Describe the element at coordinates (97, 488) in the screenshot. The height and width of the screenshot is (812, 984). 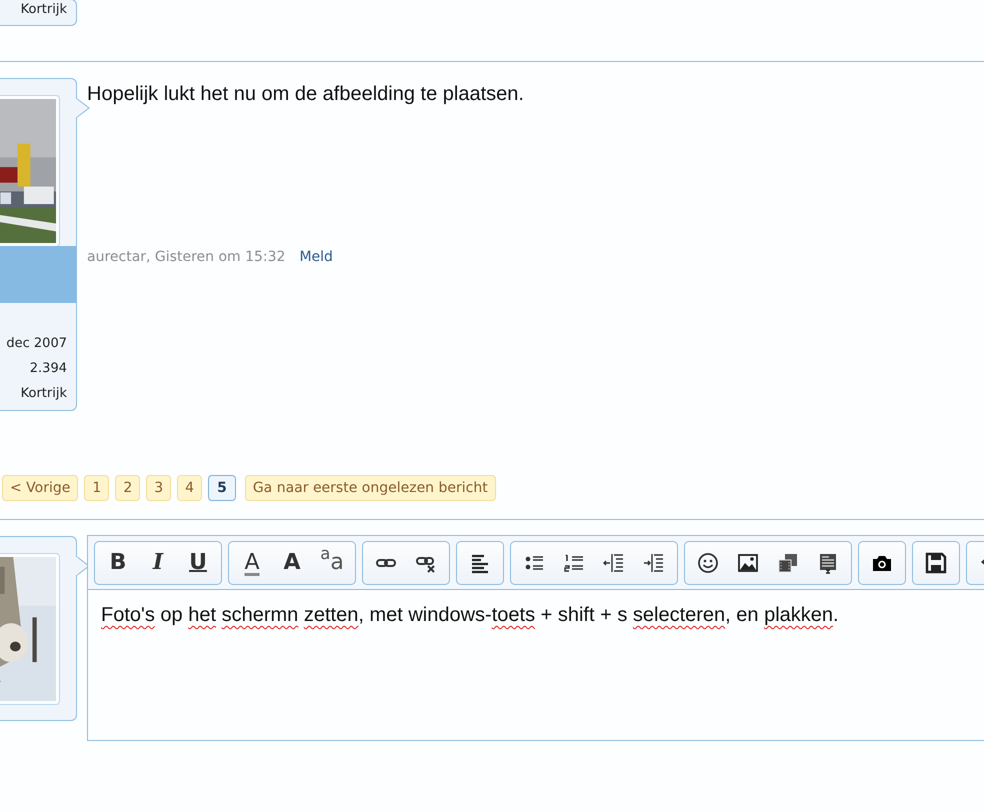
I see `page-button: 1` at that location.